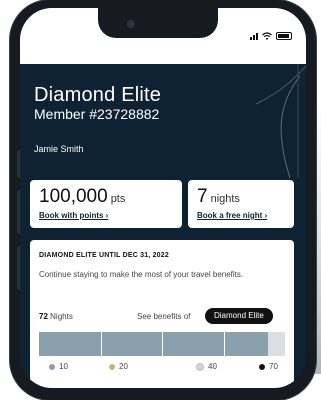  Describe the element at coordinates (123, 366) in the screenshot. I see `tier-threshold-value: 20` at that location.